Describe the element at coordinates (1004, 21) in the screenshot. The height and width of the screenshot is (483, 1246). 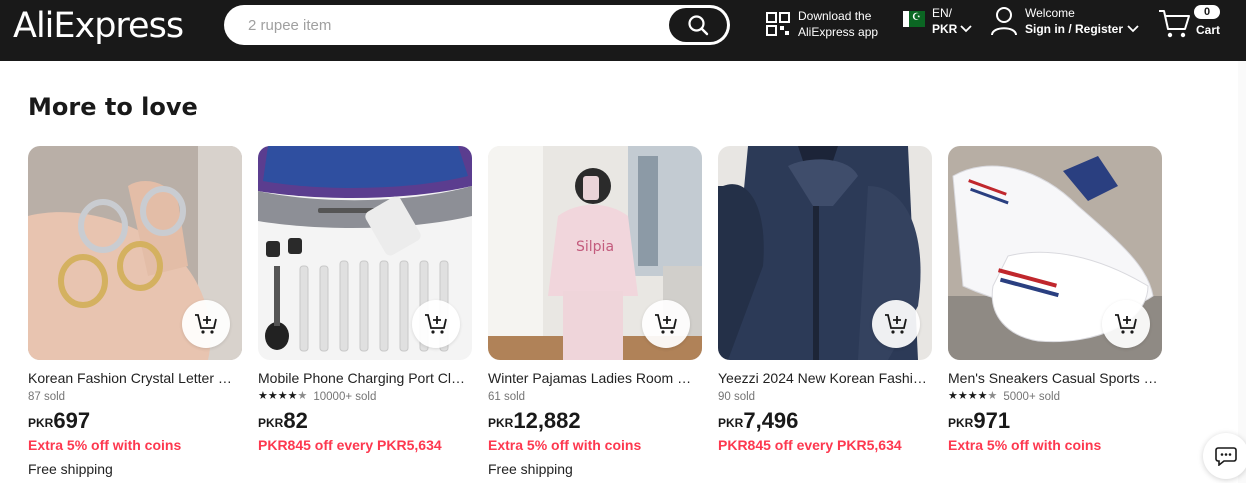
I see `user-icon` at that location.